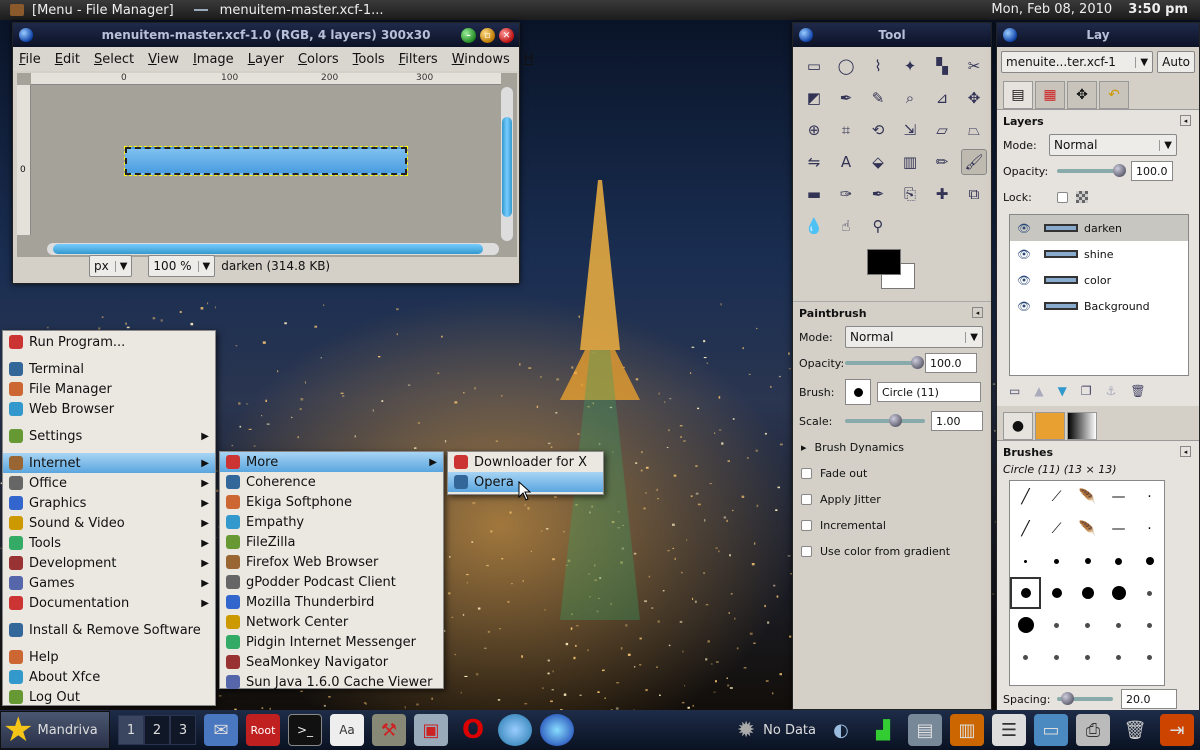 This screenshot has width=1200, height=750. Describe the element at coordinates (24, 160) in the screenshot. I see `vertical-ruler: 0` at that location.